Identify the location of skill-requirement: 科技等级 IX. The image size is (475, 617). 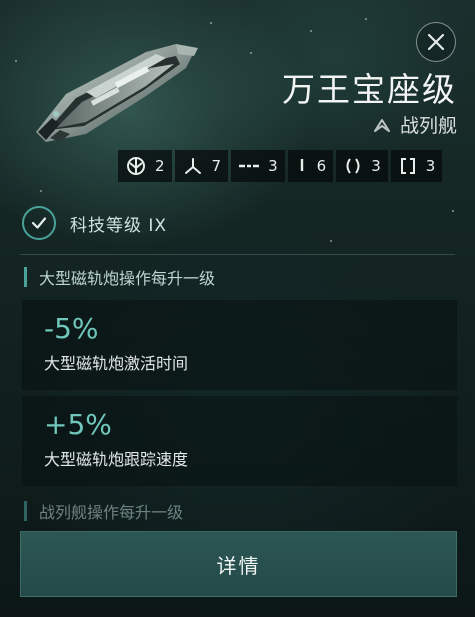
(94, 223).